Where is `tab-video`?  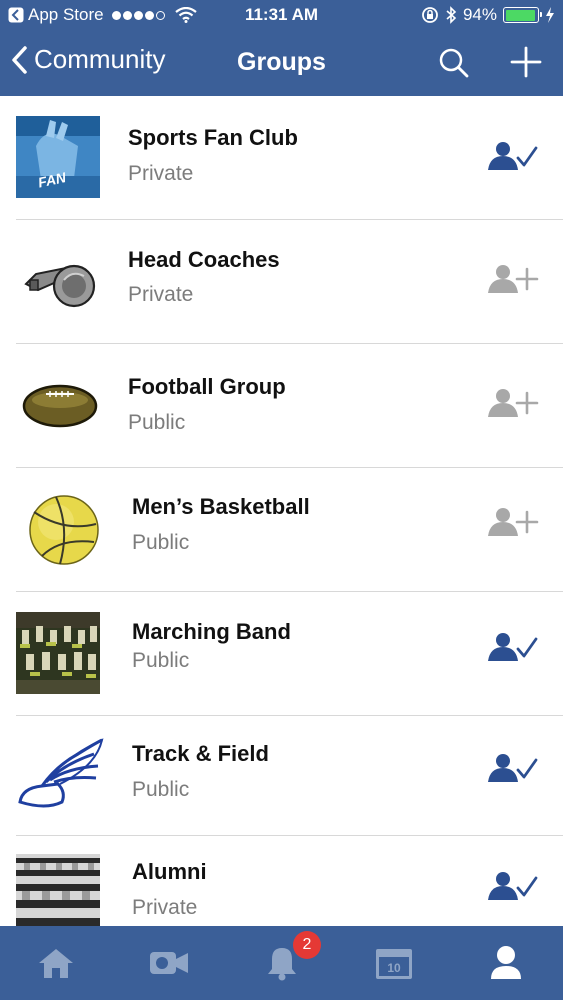 tab-video is located at coordinates (169, 963).